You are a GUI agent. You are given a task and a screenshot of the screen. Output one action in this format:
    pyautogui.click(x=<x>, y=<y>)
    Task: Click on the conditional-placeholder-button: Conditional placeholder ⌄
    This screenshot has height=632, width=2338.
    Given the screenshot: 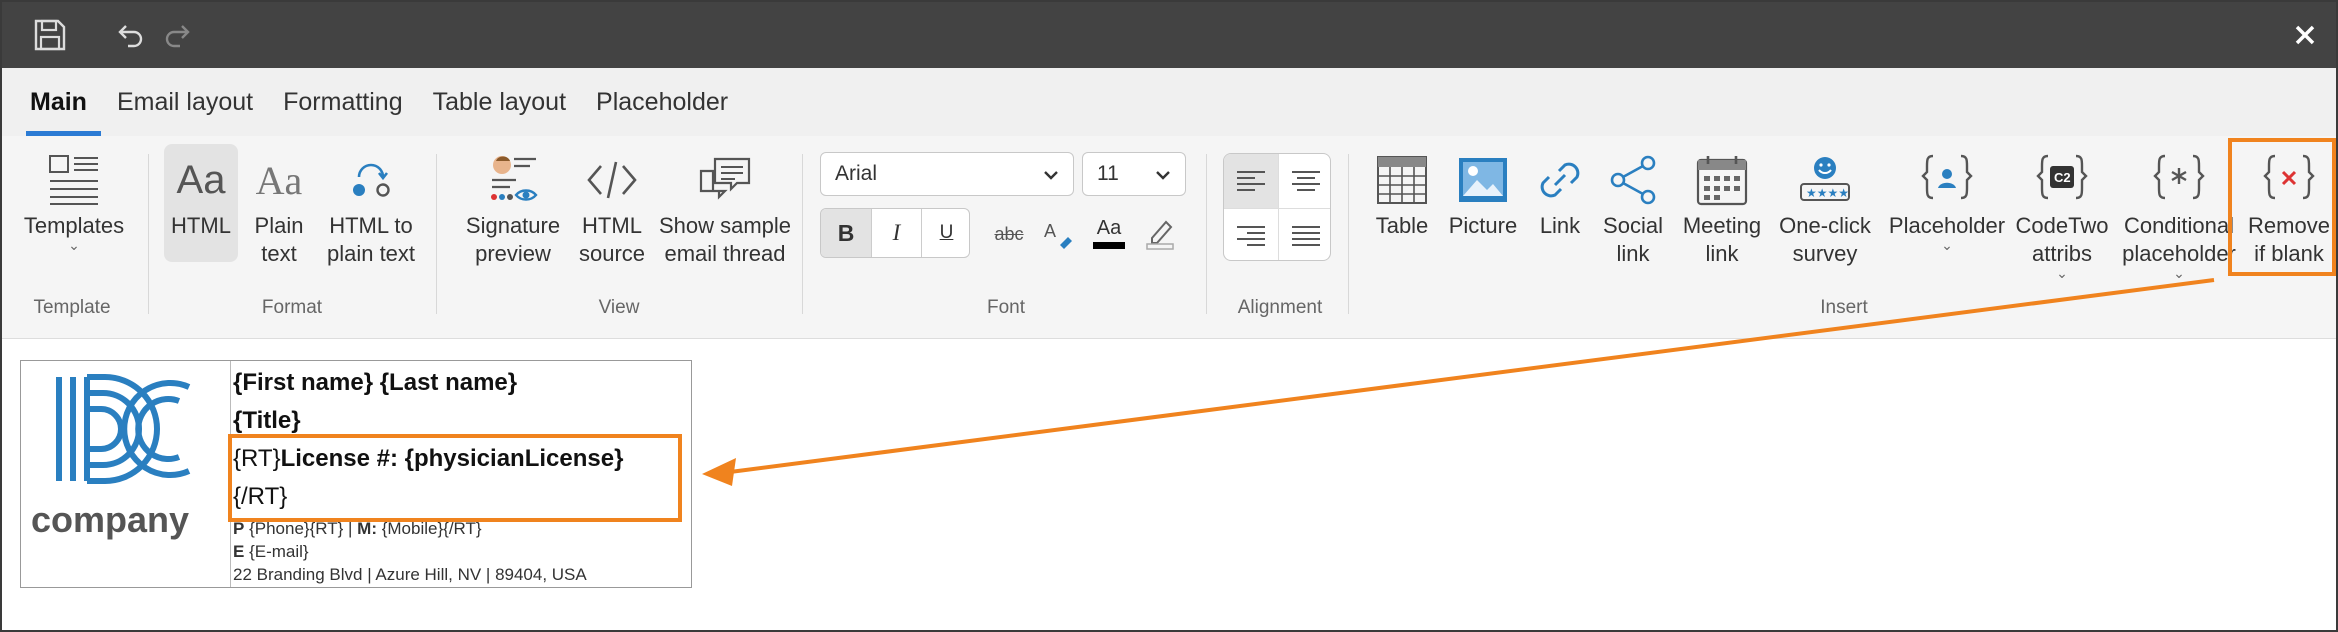 What is the action you would take?
    pyautogui.click(x=2179, y=214)
    